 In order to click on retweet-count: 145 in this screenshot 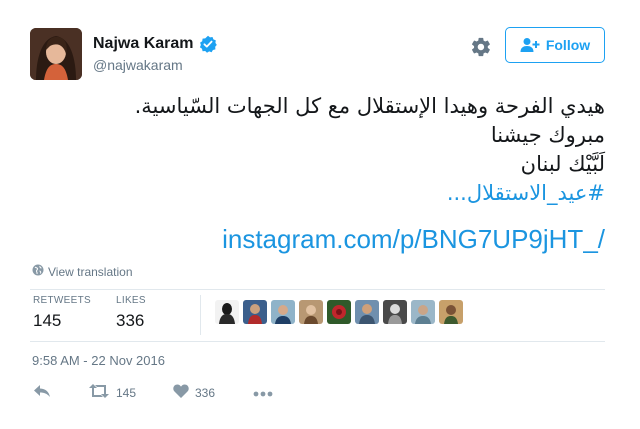, I will do `click(126, 392)`.